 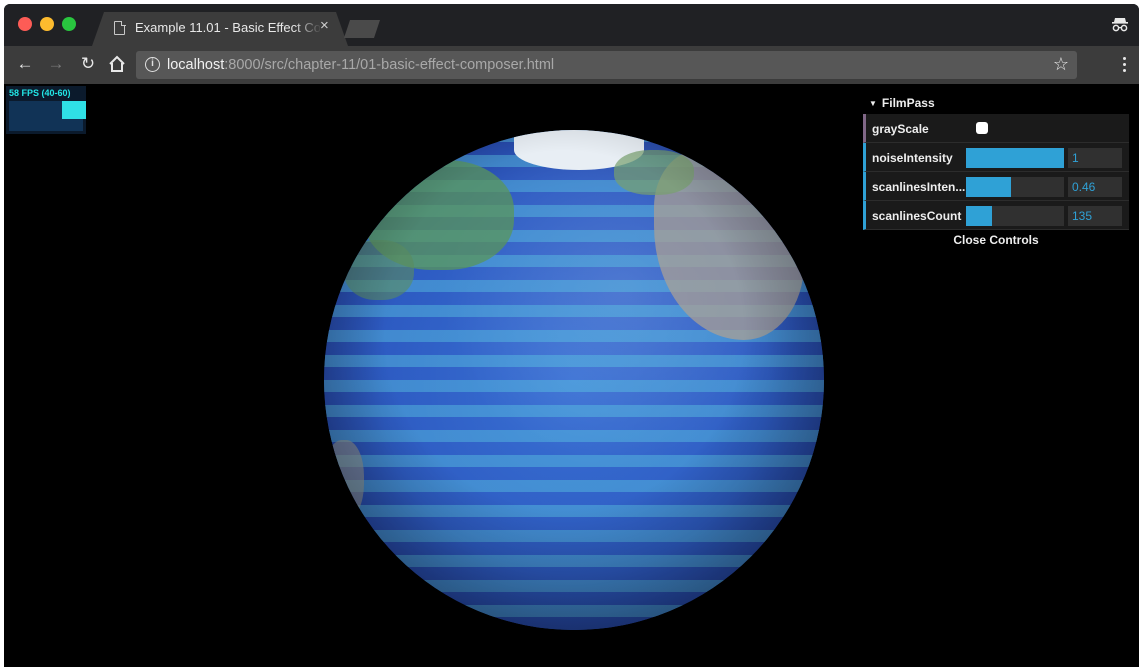 I want to click on tab-title-fade, so click(x=308, y=27).